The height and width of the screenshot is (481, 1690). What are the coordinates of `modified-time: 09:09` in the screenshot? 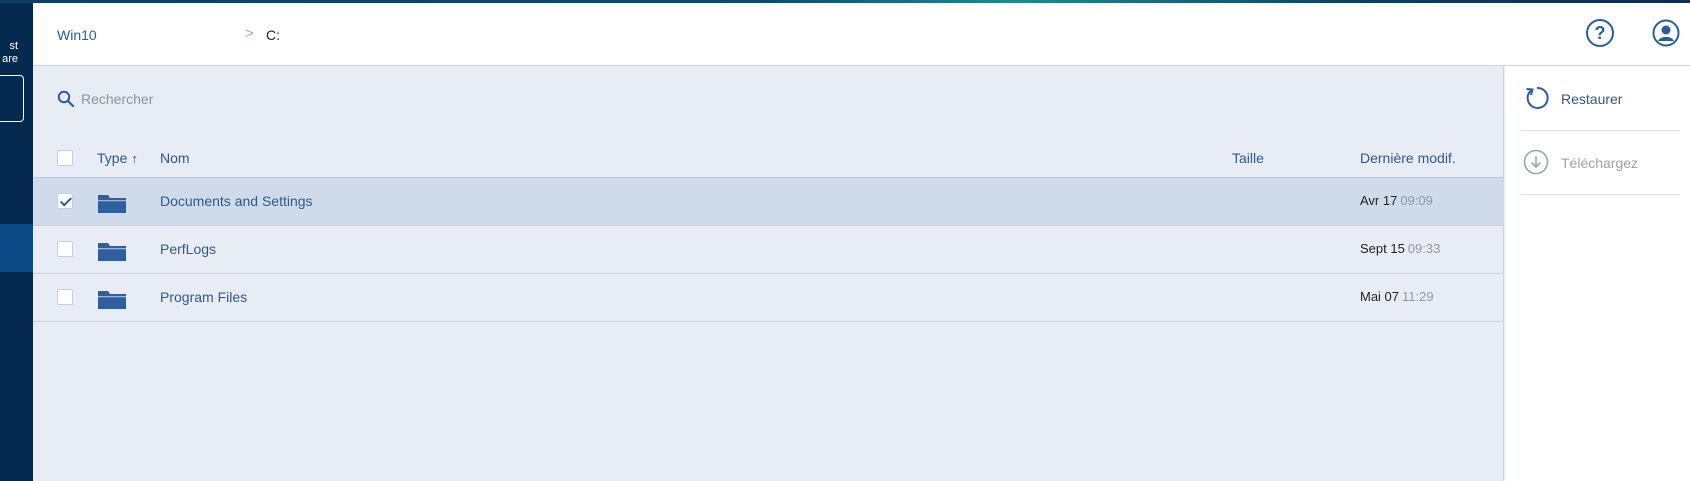 It's located at (1416, 200).